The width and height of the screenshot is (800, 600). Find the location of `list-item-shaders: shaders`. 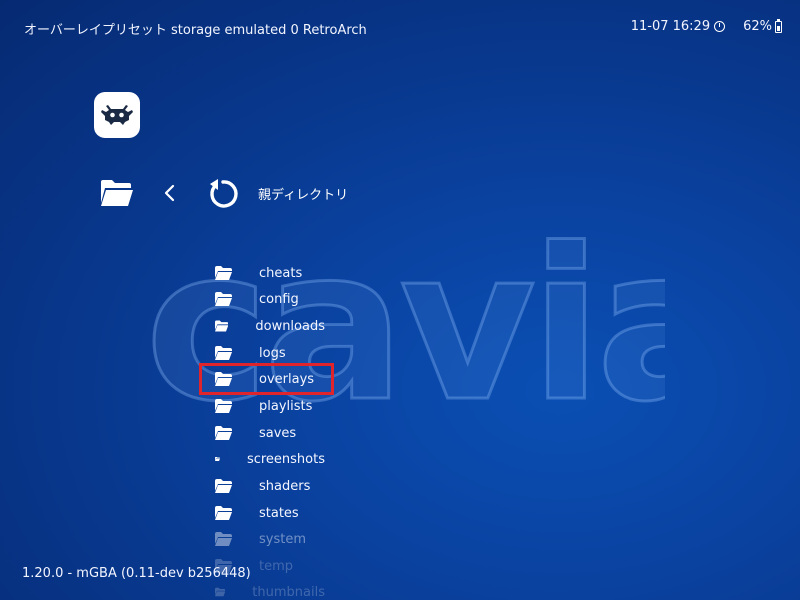

list-item-shaders: shaders is located at coordinates (270, 486).